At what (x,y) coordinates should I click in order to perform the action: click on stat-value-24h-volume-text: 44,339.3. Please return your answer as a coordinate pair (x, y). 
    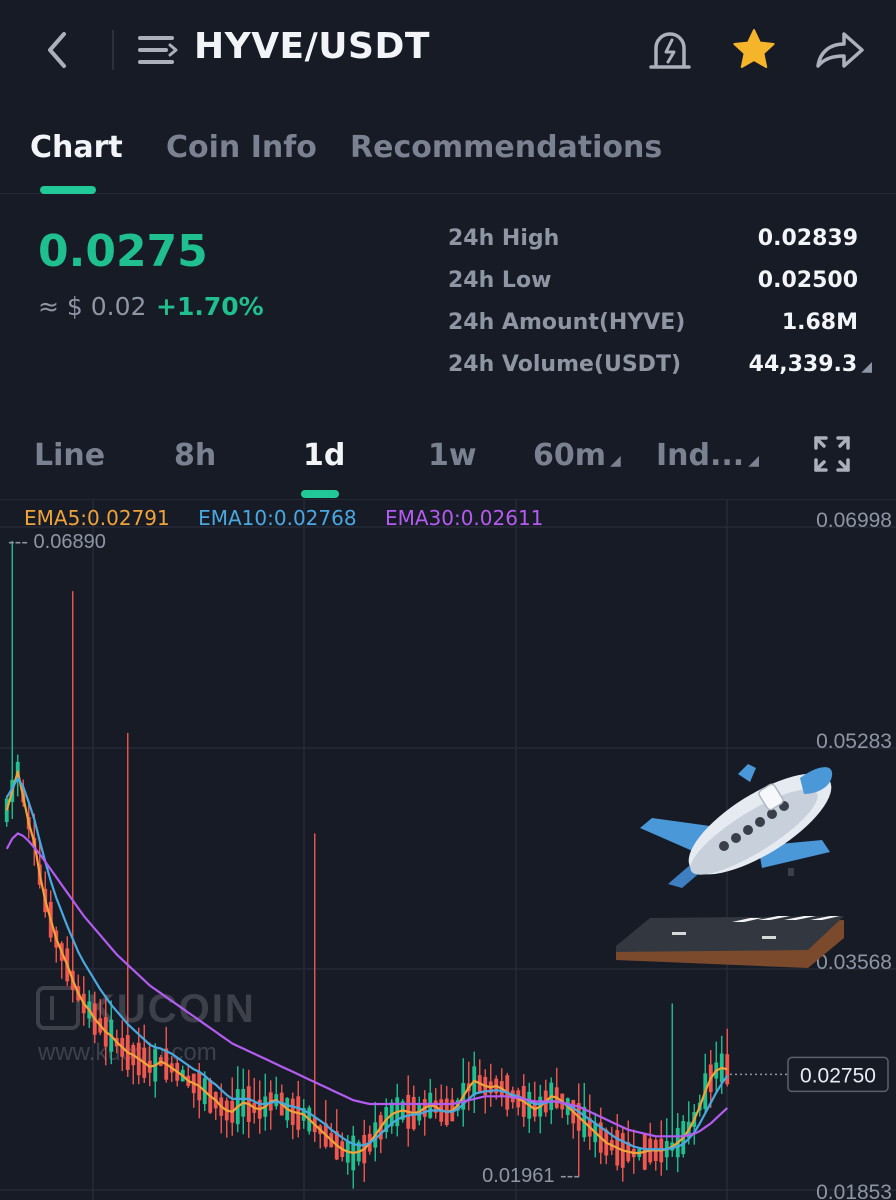
    Looking at the image, I should click on (803, 364).